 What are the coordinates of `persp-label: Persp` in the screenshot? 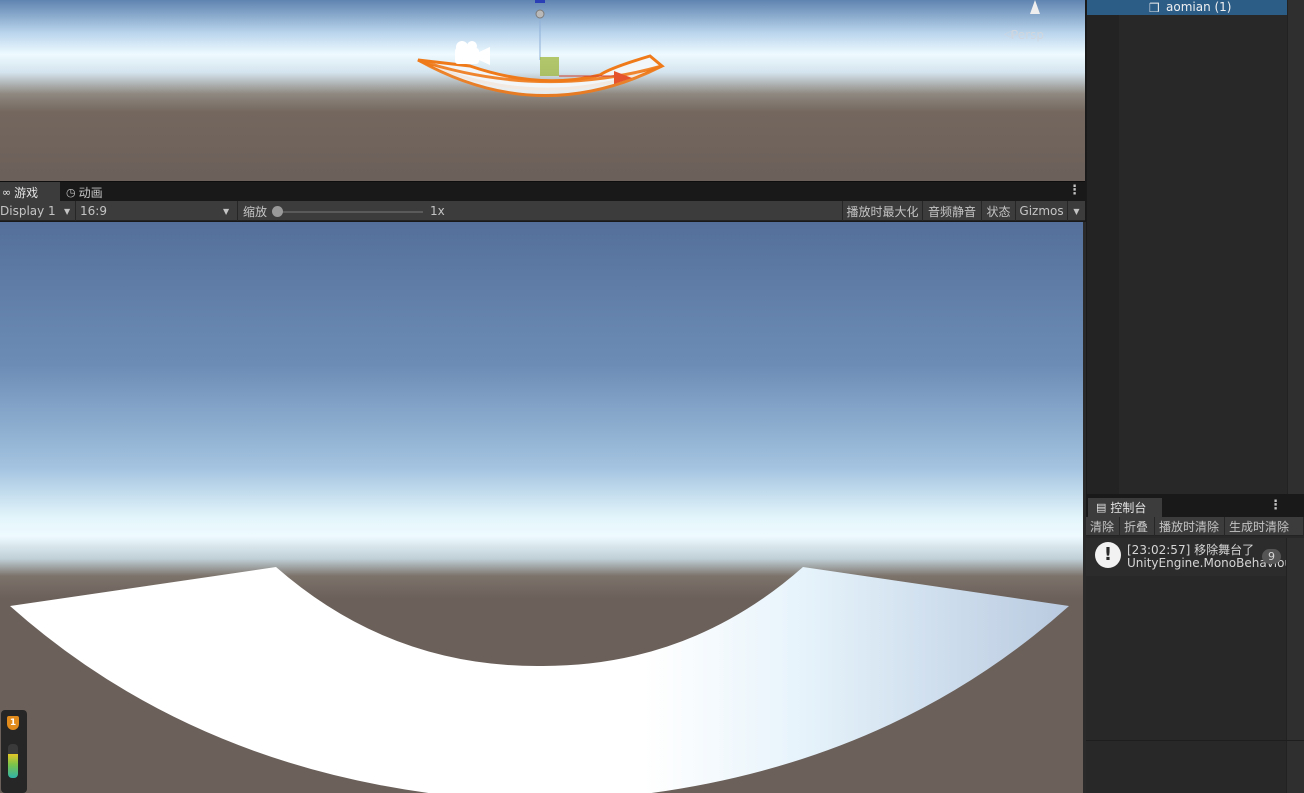 It's located at (1027, 35).